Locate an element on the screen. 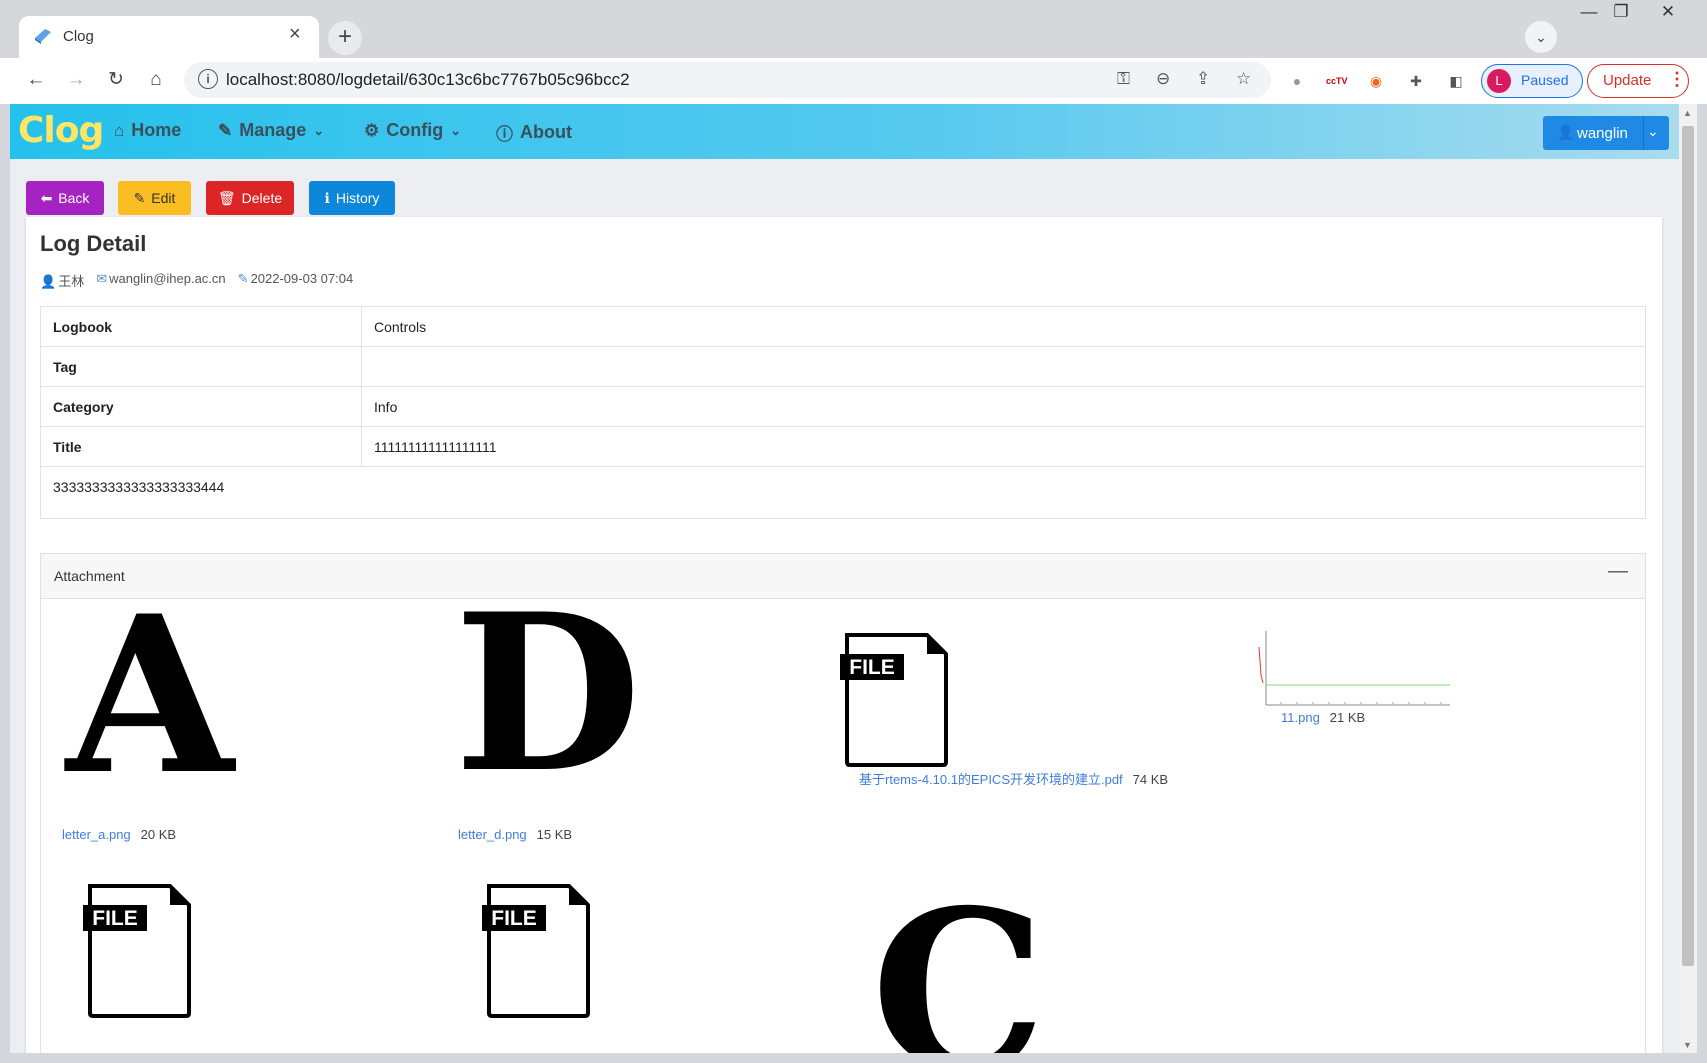 This screenshot has width=1707, height=1063. nav-config: ⚙ Config ⌄ is located at coordinates (412, 130).